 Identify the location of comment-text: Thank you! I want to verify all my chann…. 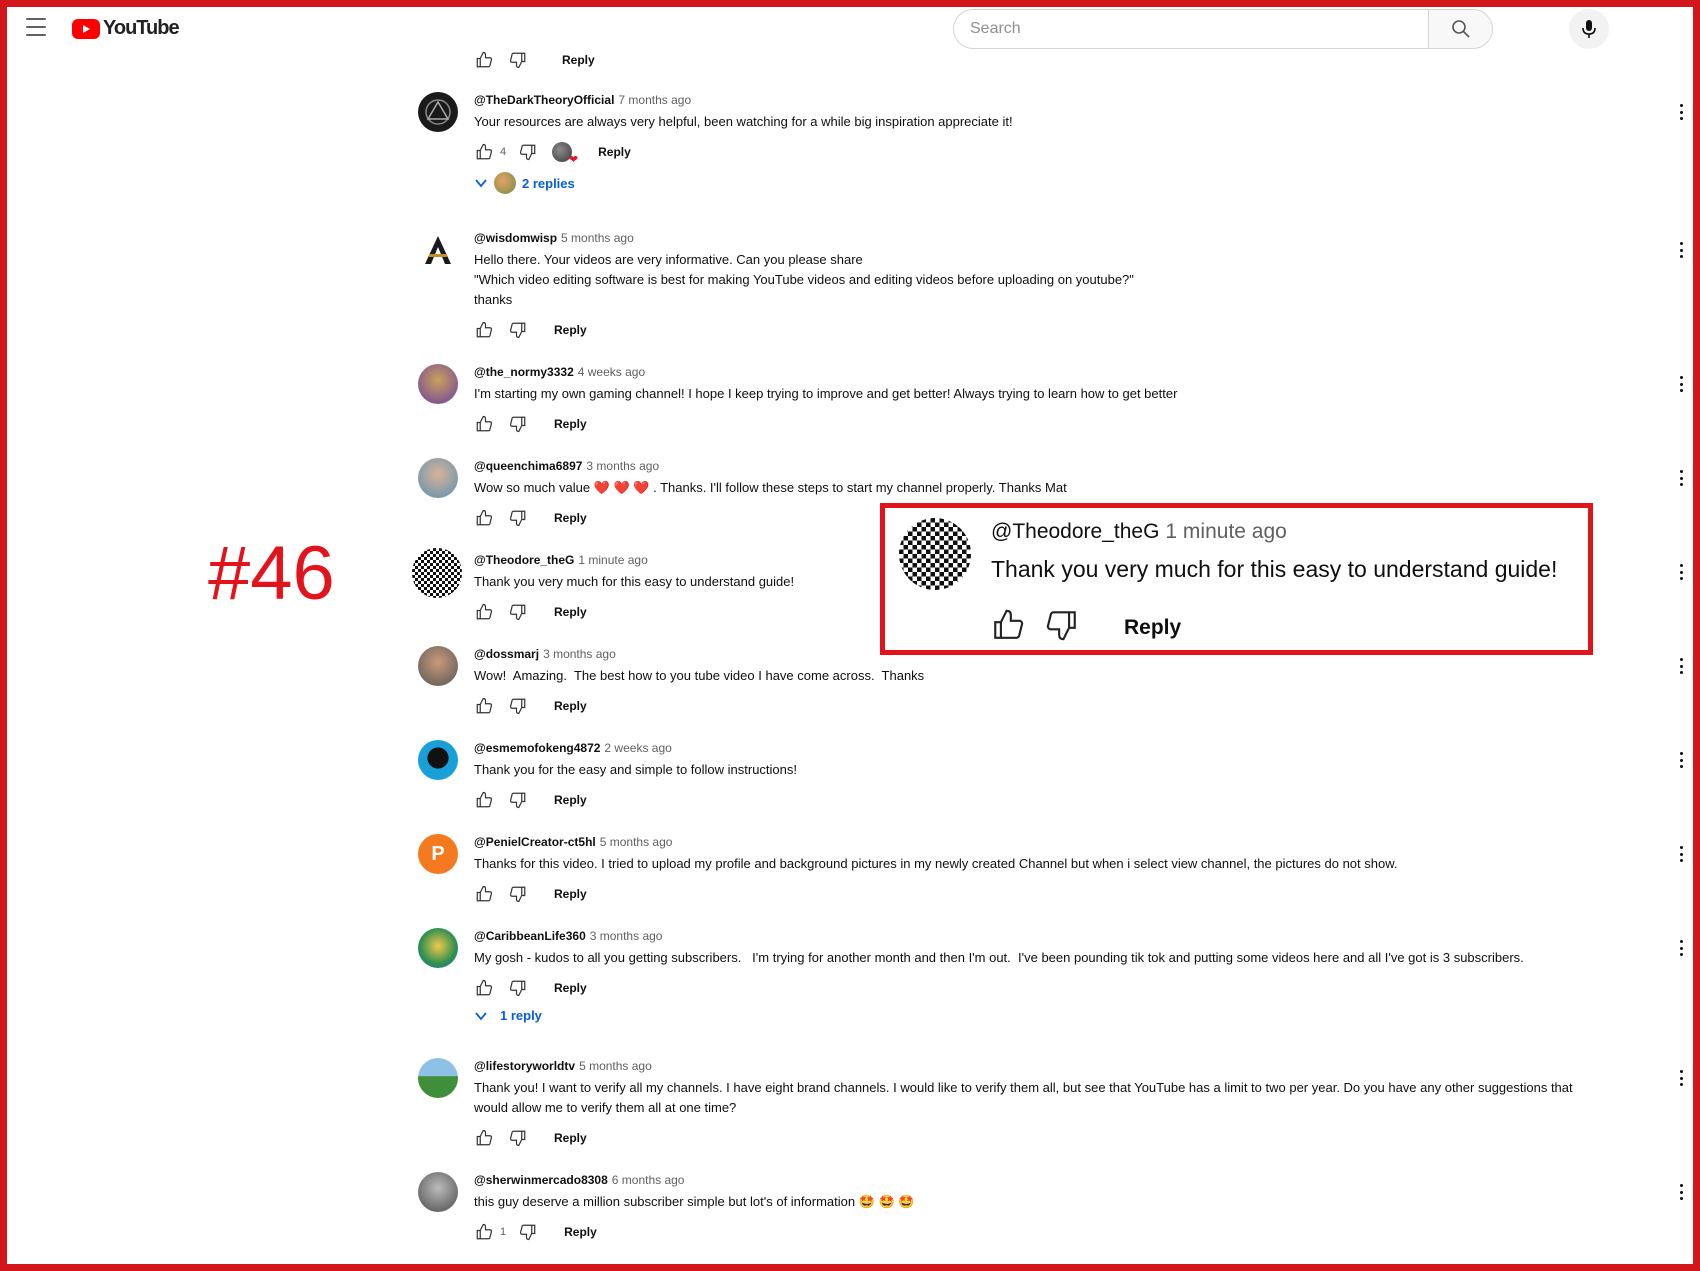
(1023, 1097).